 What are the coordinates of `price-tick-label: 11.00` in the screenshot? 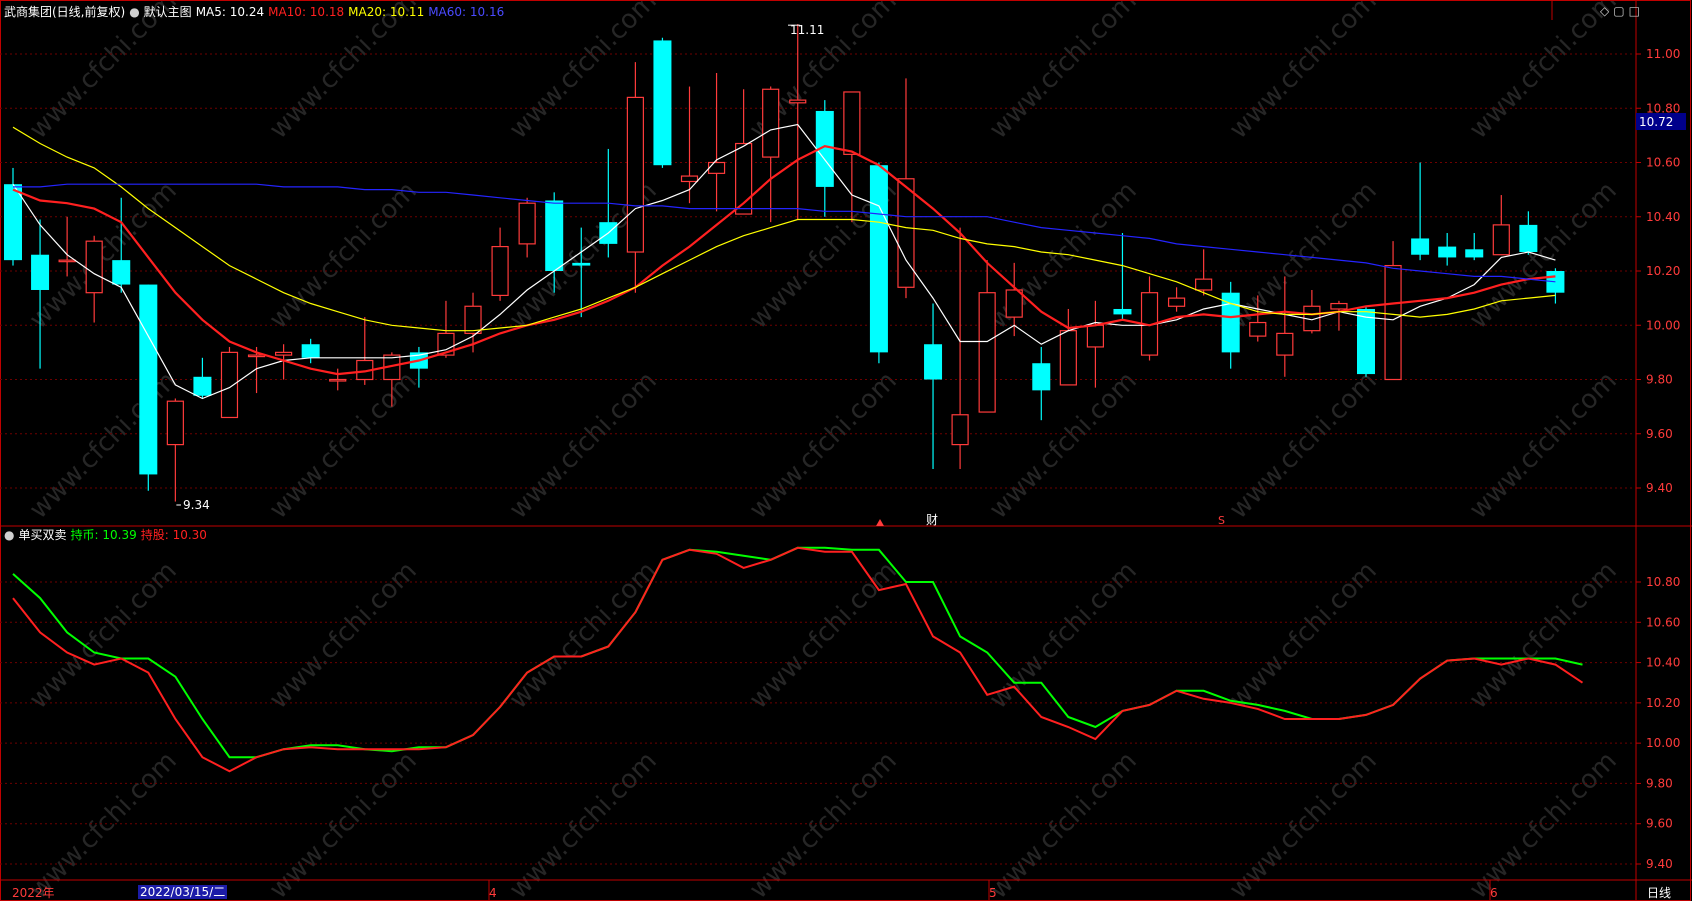 It's located at (1663, 54).